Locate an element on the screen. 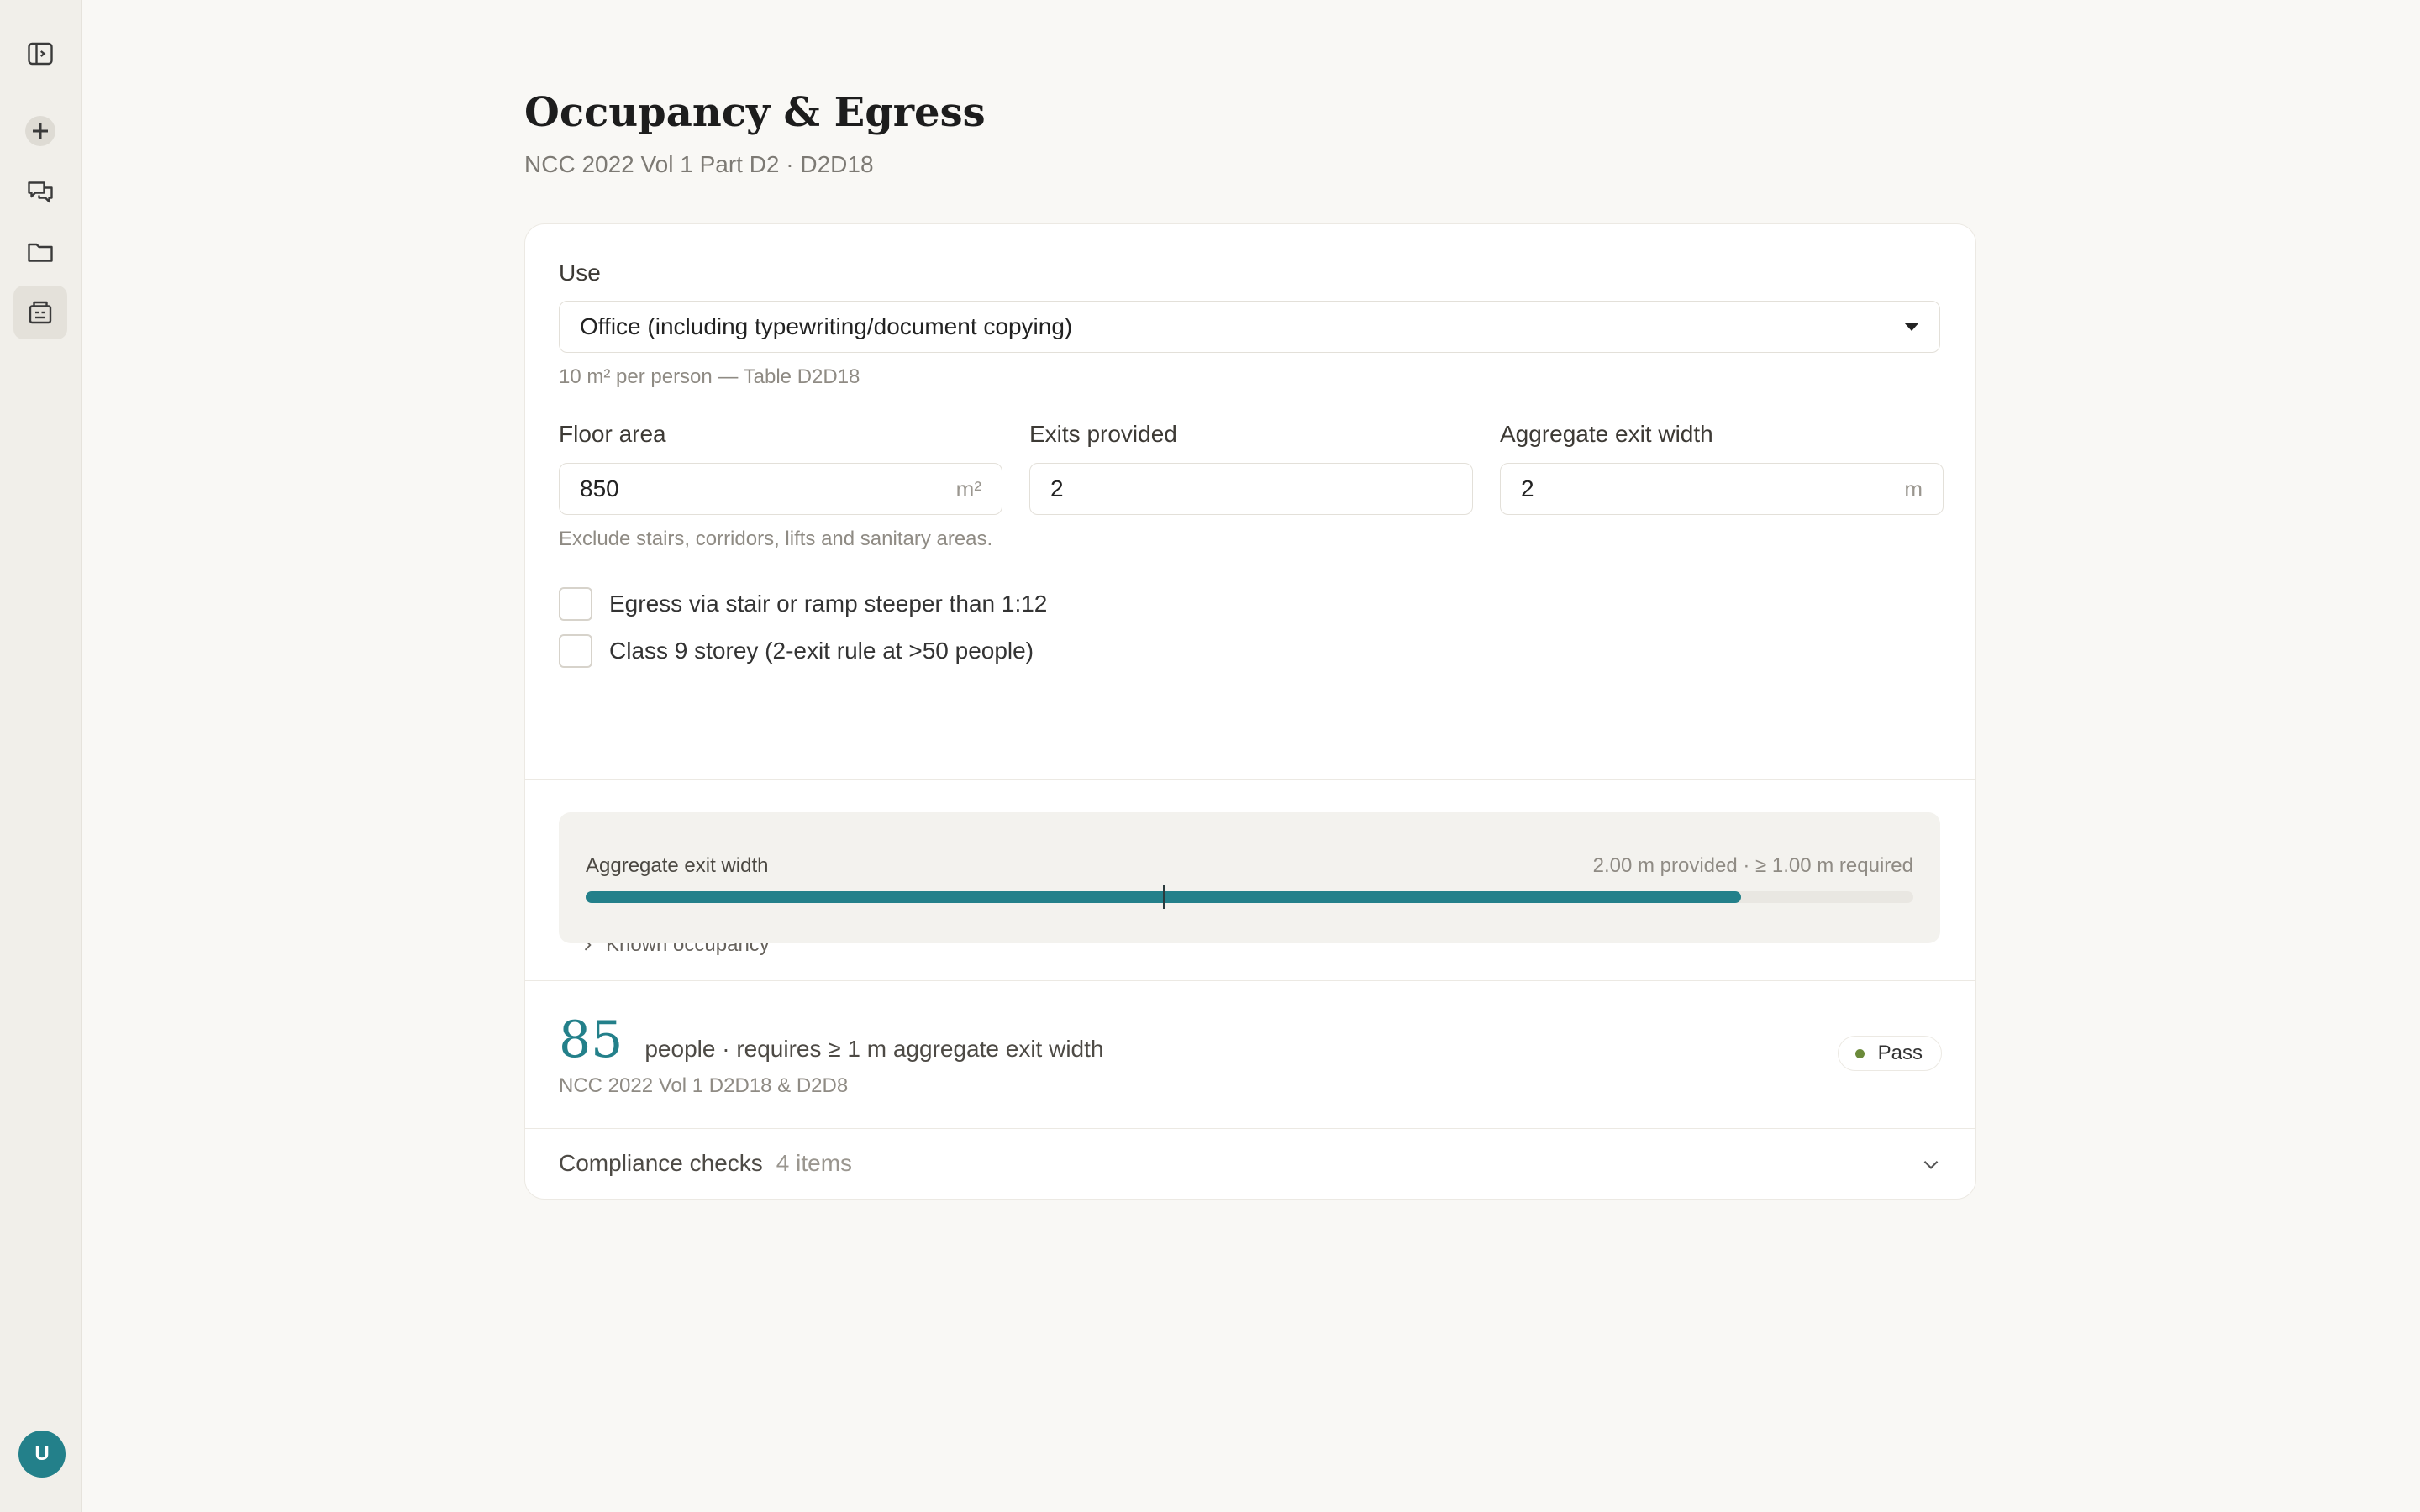 This screenshot has height=1512, width=2420. projects-button is located at coordinates (40, 252).